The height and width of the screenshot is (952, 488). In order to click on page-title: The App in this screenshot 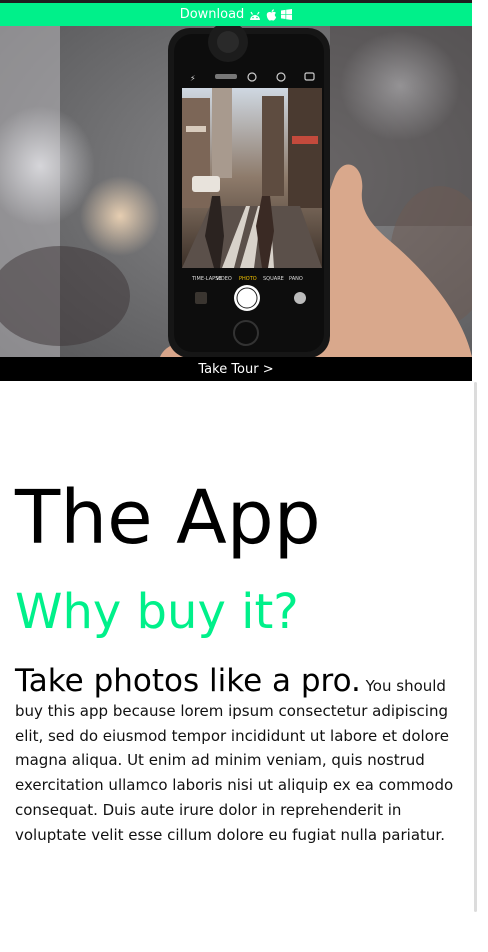, I will do `click(168, 518)`.